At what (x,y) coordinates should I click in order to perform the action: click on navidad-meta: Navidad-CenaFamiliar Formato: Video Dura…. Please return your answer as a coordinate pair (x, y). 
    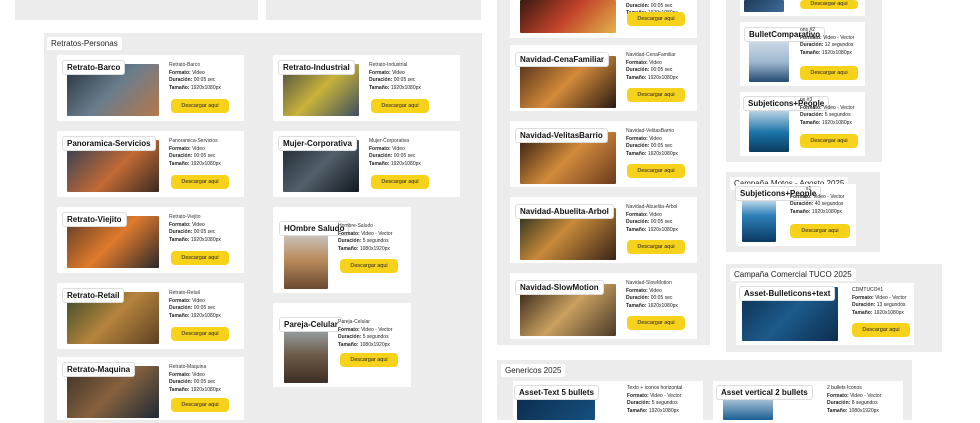
    Looking at the image, I should click on (652, 66).